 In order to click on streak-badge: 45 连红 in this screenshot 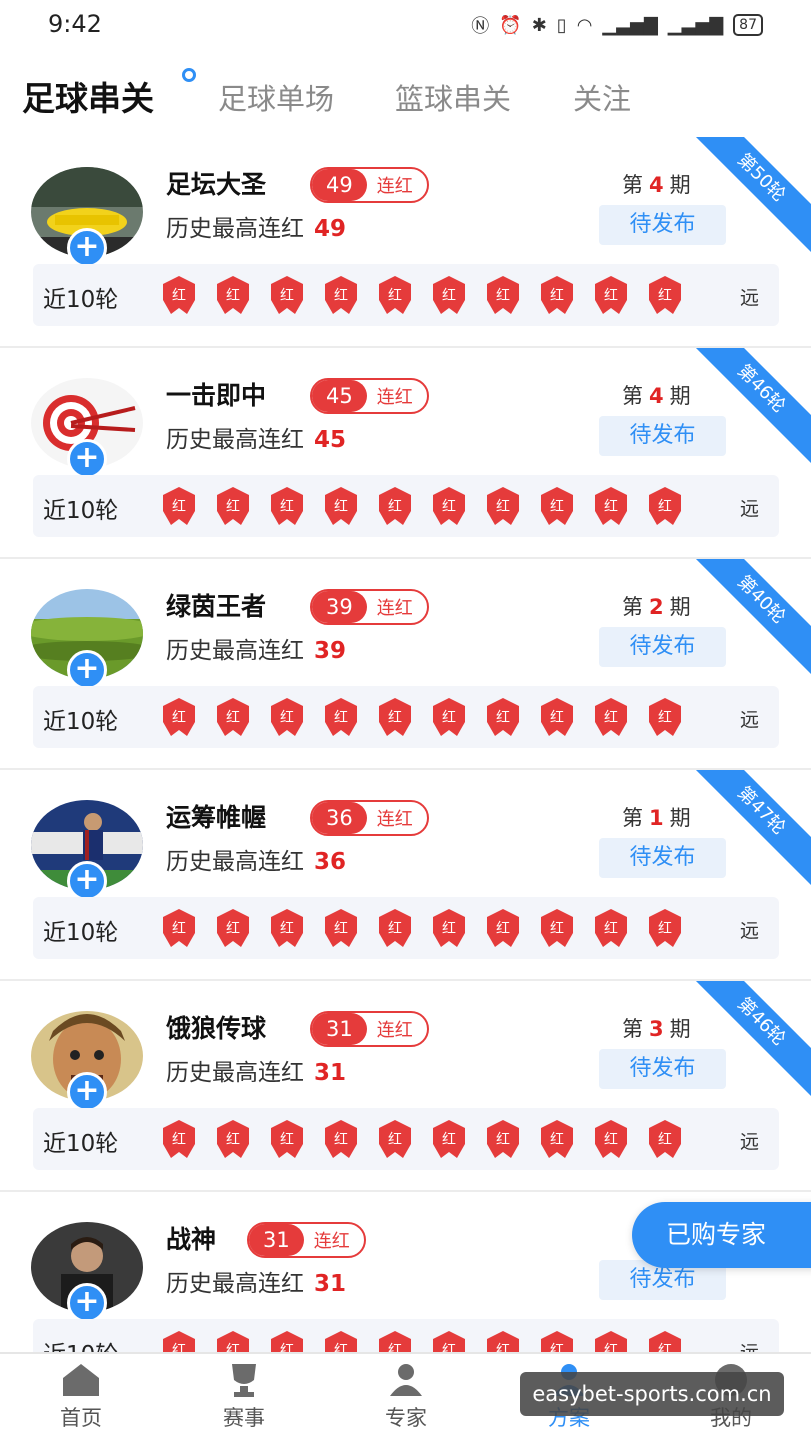, I will do `click(369, 396)`.